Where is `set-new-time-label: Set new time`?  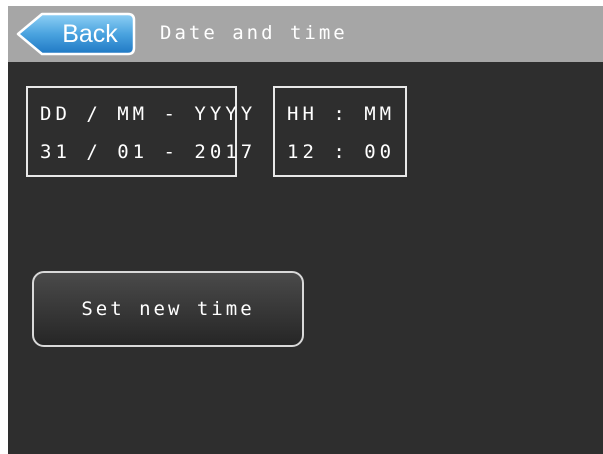 set-new-time-label: Set new time is located at coordinates (168, 309).